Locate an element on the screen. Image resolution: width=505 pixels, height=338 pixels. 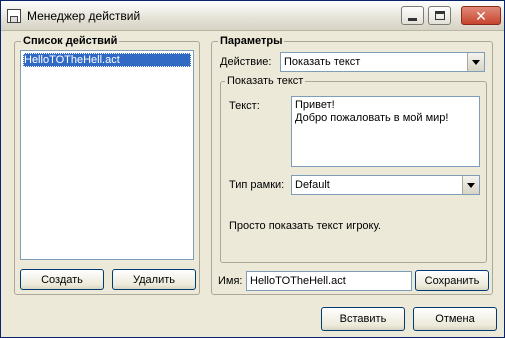
list-item: HelloTOTheHell.act is located at coordinates (107, 60).